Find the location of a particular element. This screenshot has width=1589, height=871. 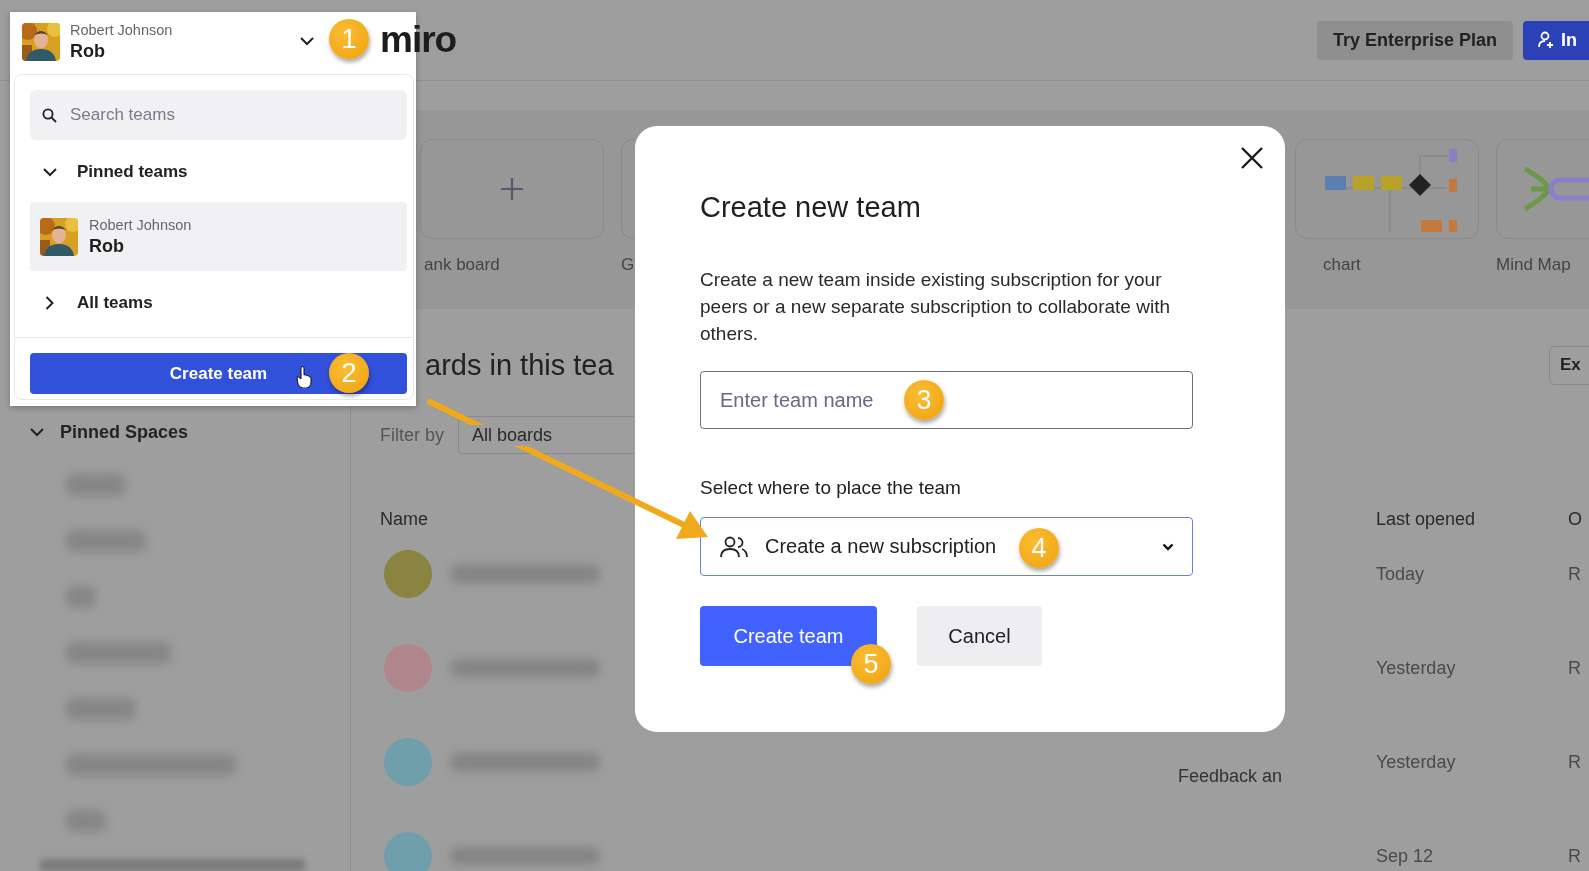

column-header: Name is located at coordinates (404, 519).